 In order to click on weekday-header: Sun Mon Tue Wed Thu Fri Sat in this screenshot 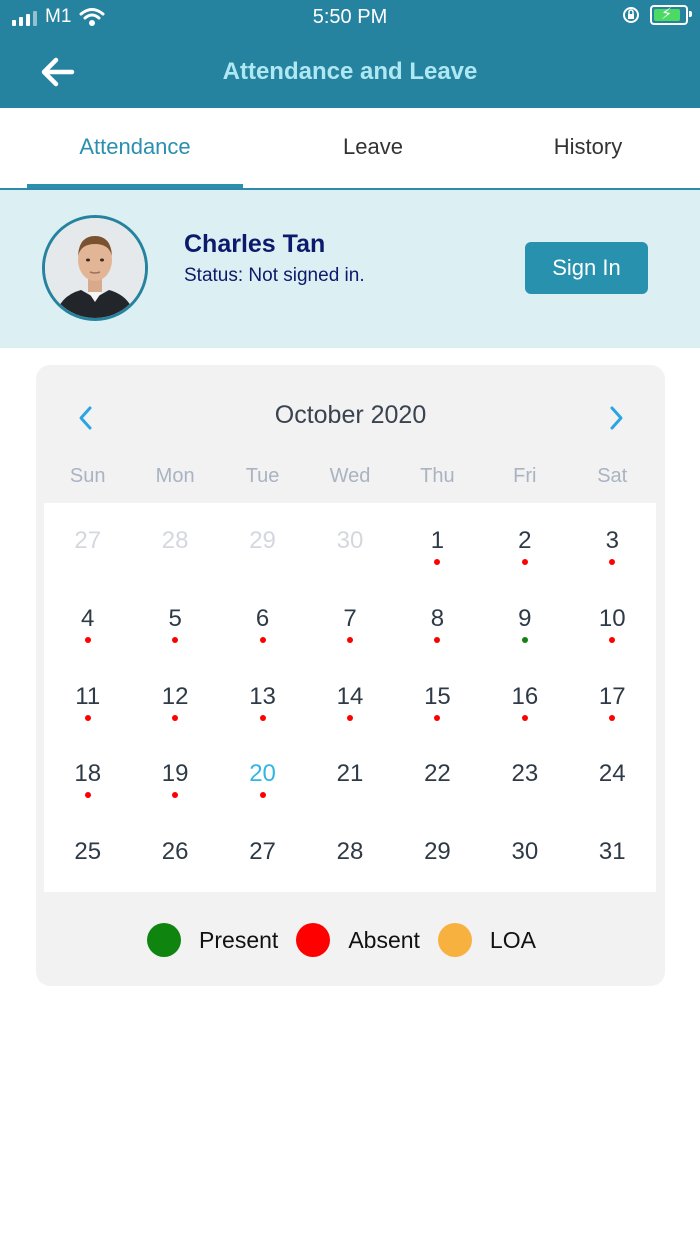, I will do `click(350, 476)`.